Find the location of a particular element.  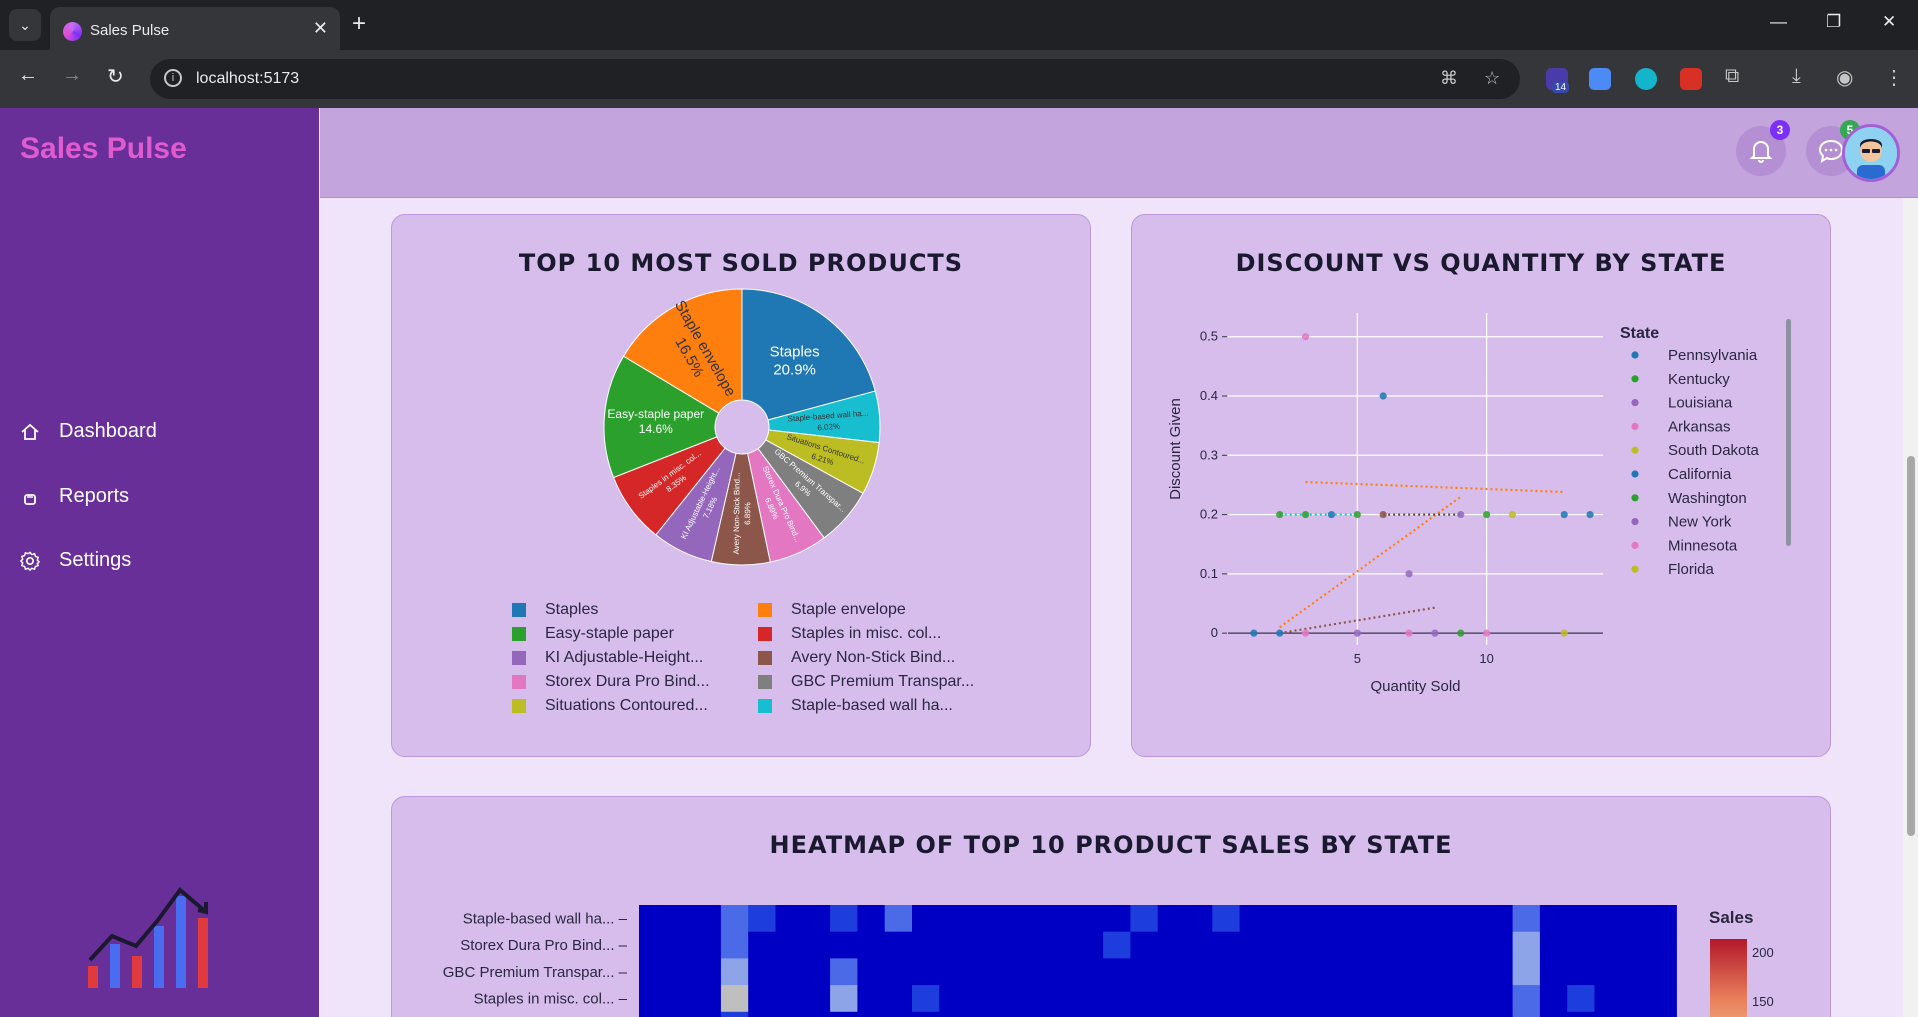

site-info-icon: i is located at coordinates (173, 78).